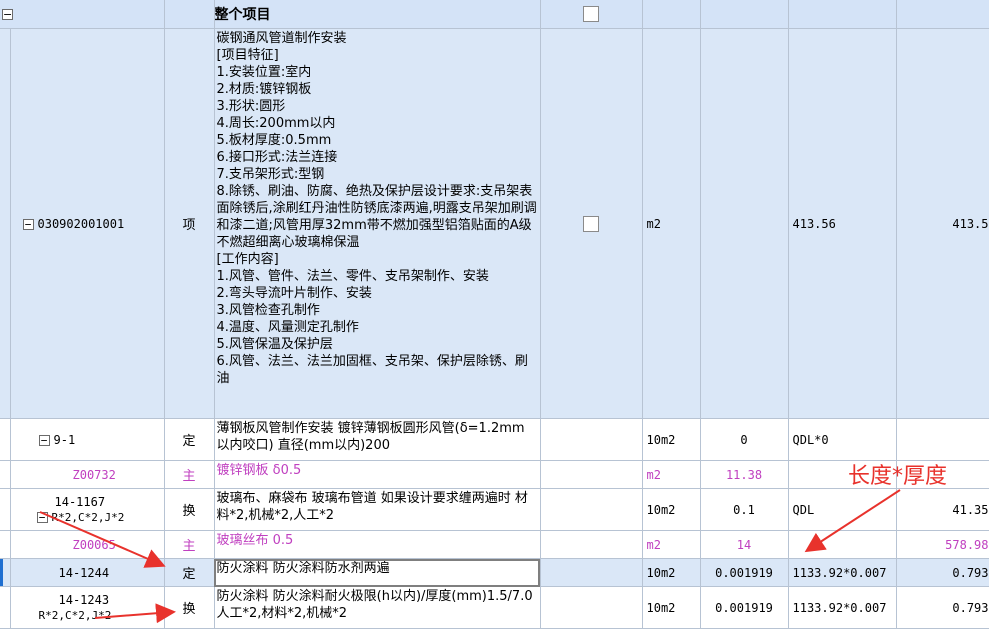  What do you see at coordinates (270, 174) in the screenshot?
I see `item-description-line: 7.支吊架形式:型钢` at bounding box center [270, 174].